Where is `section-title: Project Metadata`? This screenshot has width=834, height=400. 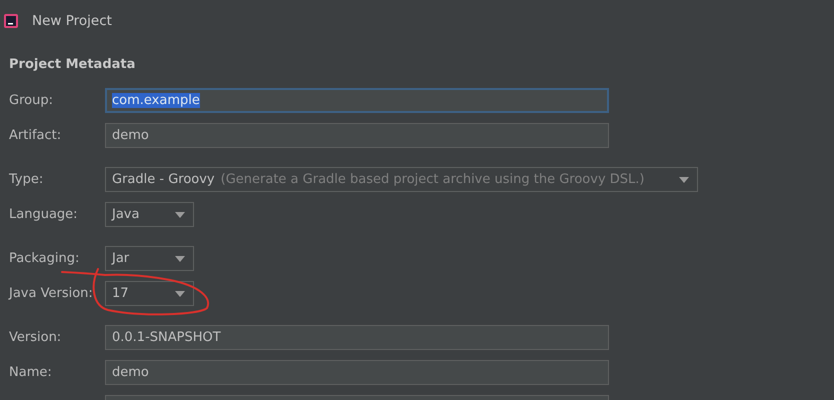
section-title: Project Metadata is located at coordinates (72, 65).